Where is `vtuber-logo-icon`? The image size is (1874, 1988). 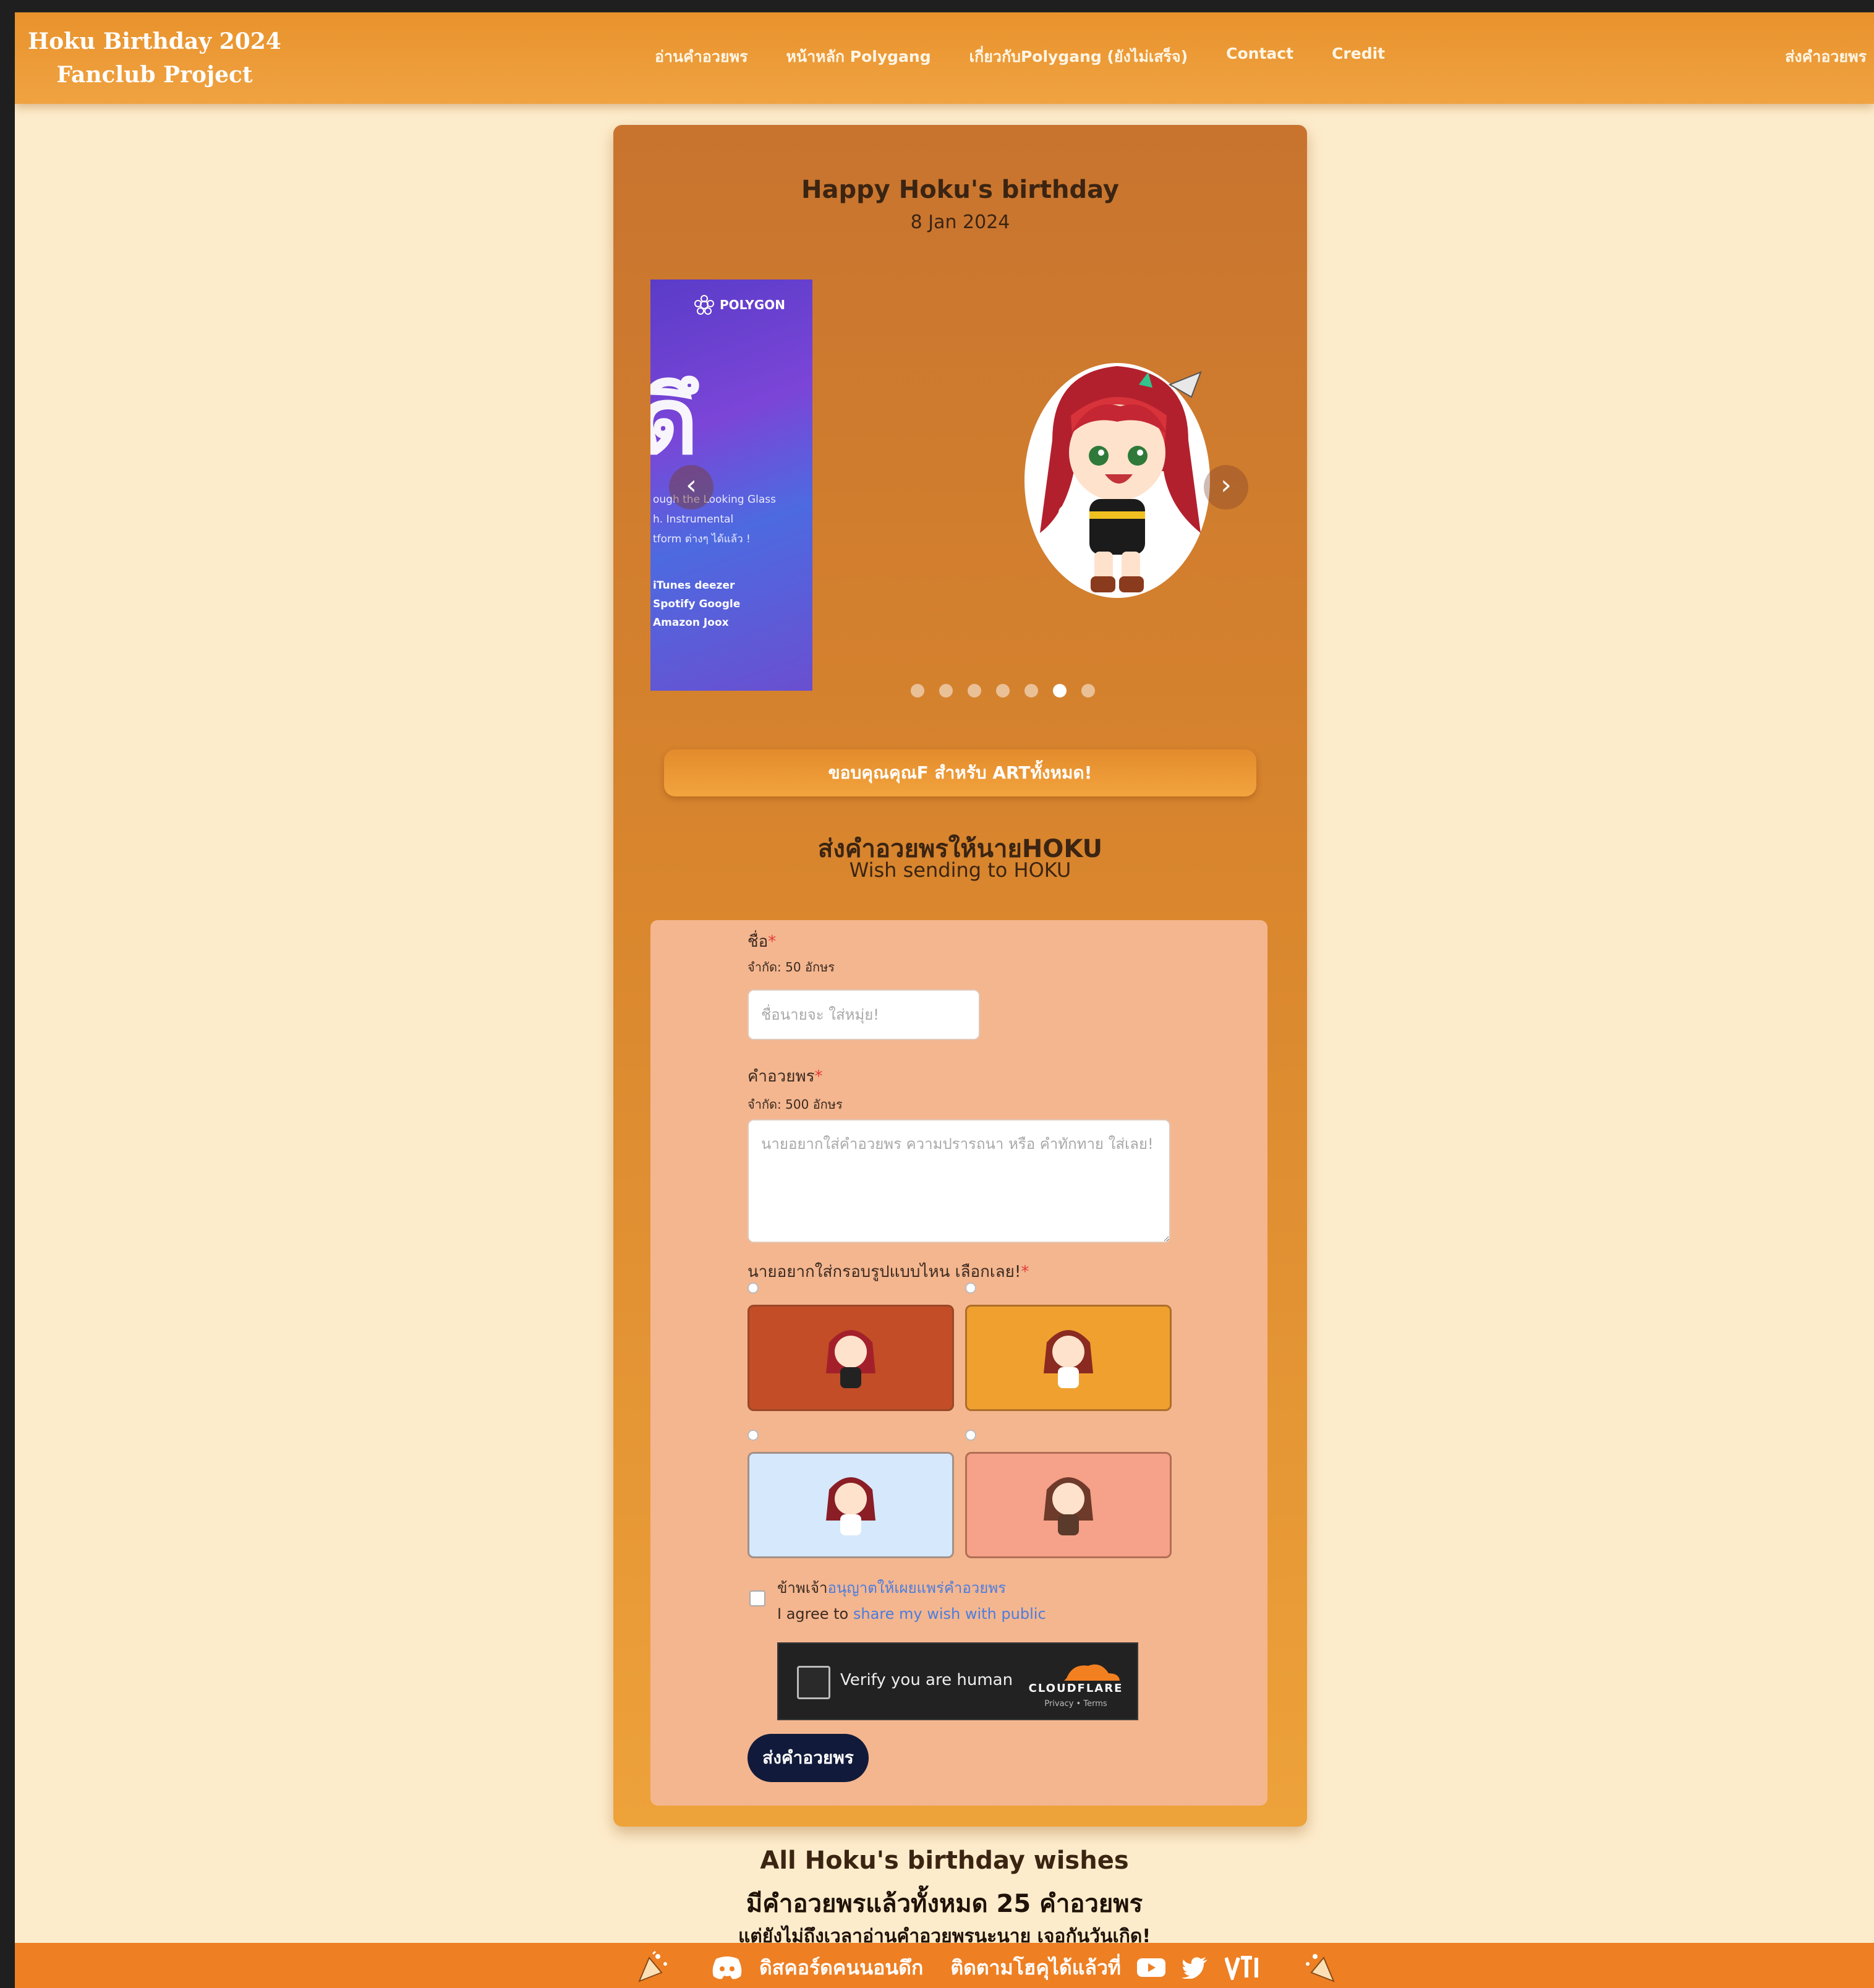
vtuber-logo-icon is located at coordinates (1243, 1967).